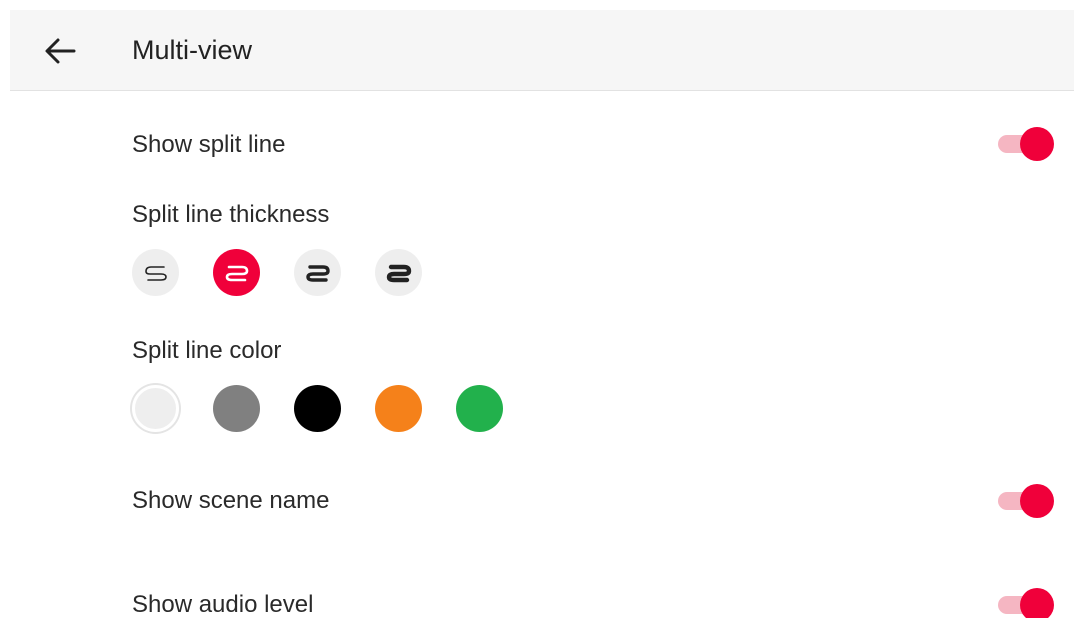 This screenshot has height=618, width=1074. I want to click on show-scene-name-label: Show scene name, so click(231, 500).